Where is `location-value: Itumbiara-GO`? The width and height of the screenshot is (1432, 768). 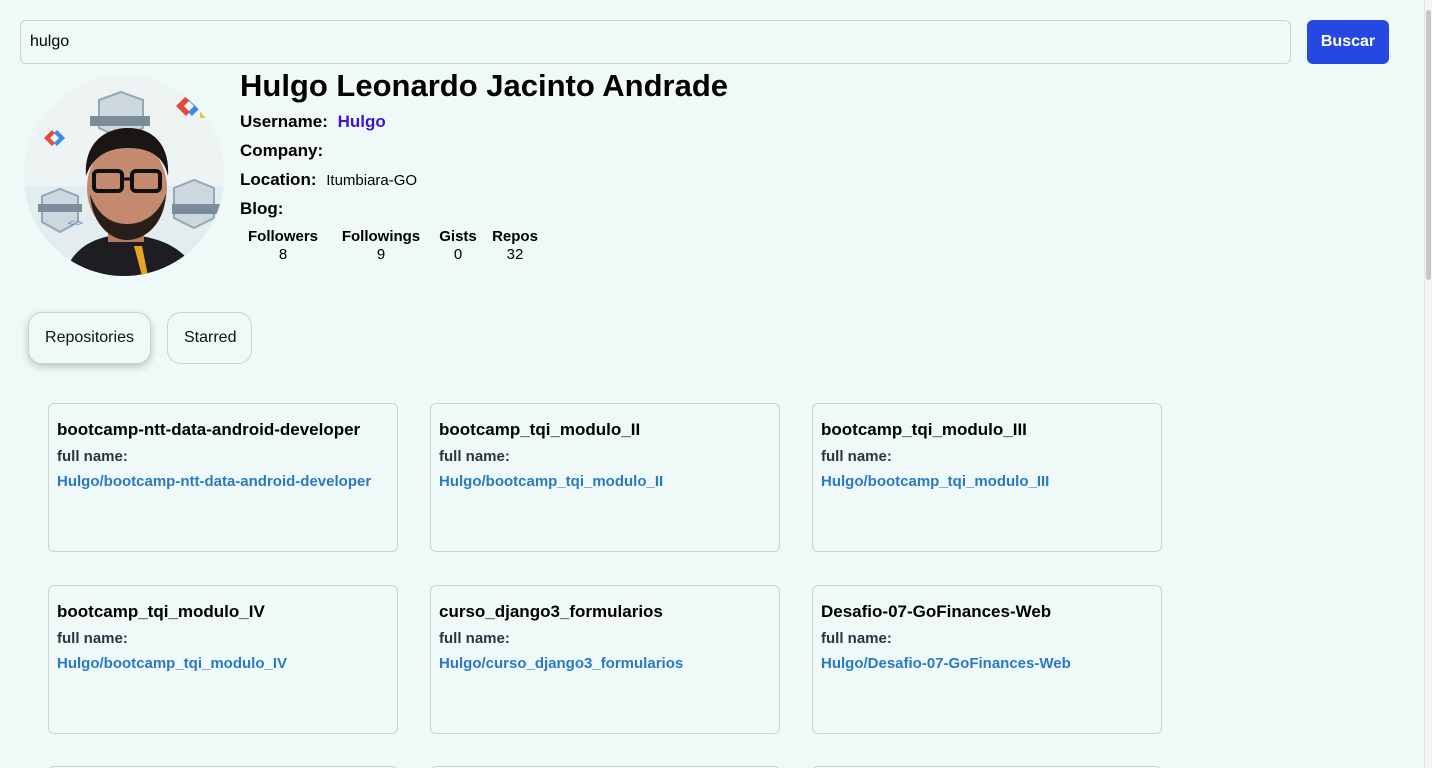 location-value: Itumbiara-GO is located at coordinates (372, 180).